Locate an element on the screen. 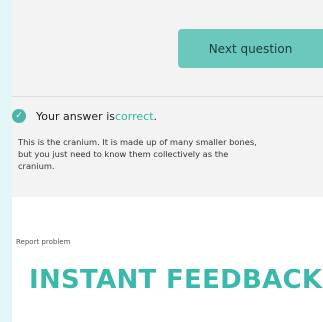  feedback-status: ✓ Your answer is correct . is located at coordinates (164, 116).